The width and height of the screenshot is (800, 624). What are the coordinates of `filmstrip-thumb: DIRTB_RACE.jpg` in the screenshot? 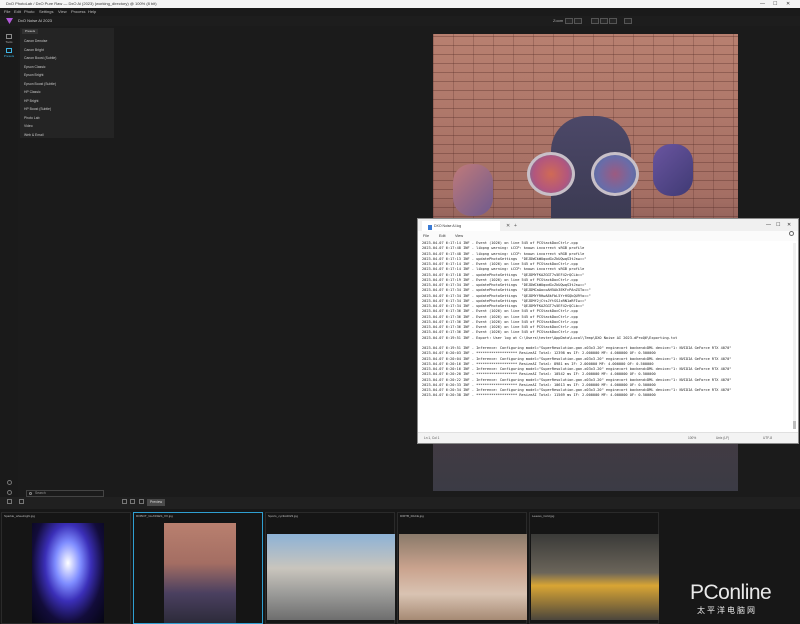 It's located at (462, 568).